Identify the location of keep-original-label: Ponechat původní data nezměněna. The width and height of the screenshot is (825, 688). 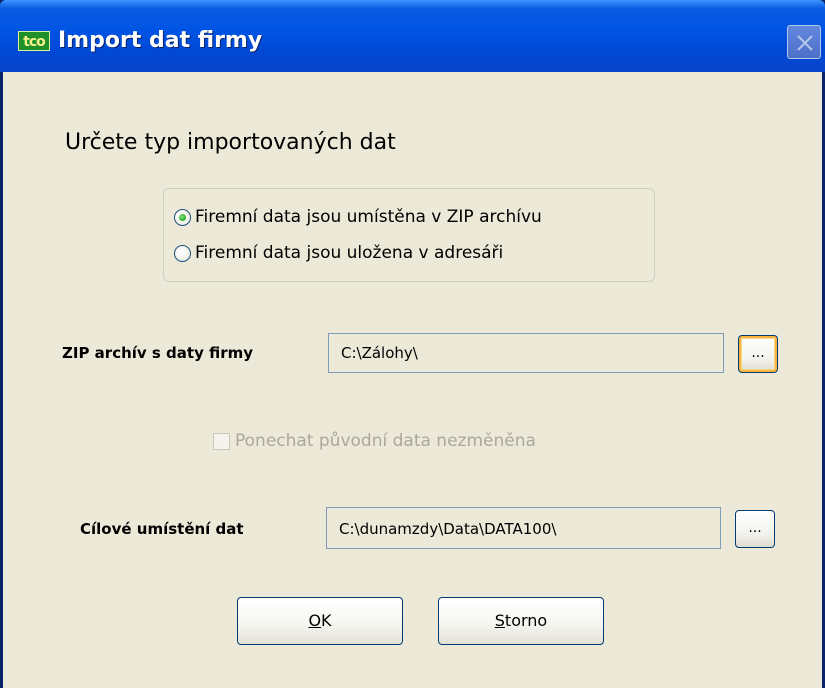
(385, 441).